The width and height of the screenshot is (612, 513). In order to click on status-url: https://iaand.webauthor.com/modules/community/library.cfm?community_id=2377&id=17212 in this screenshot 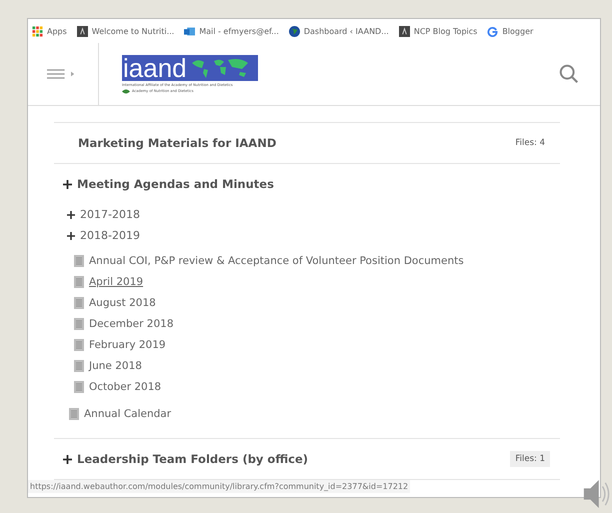, I will do `click(219, 486)`.